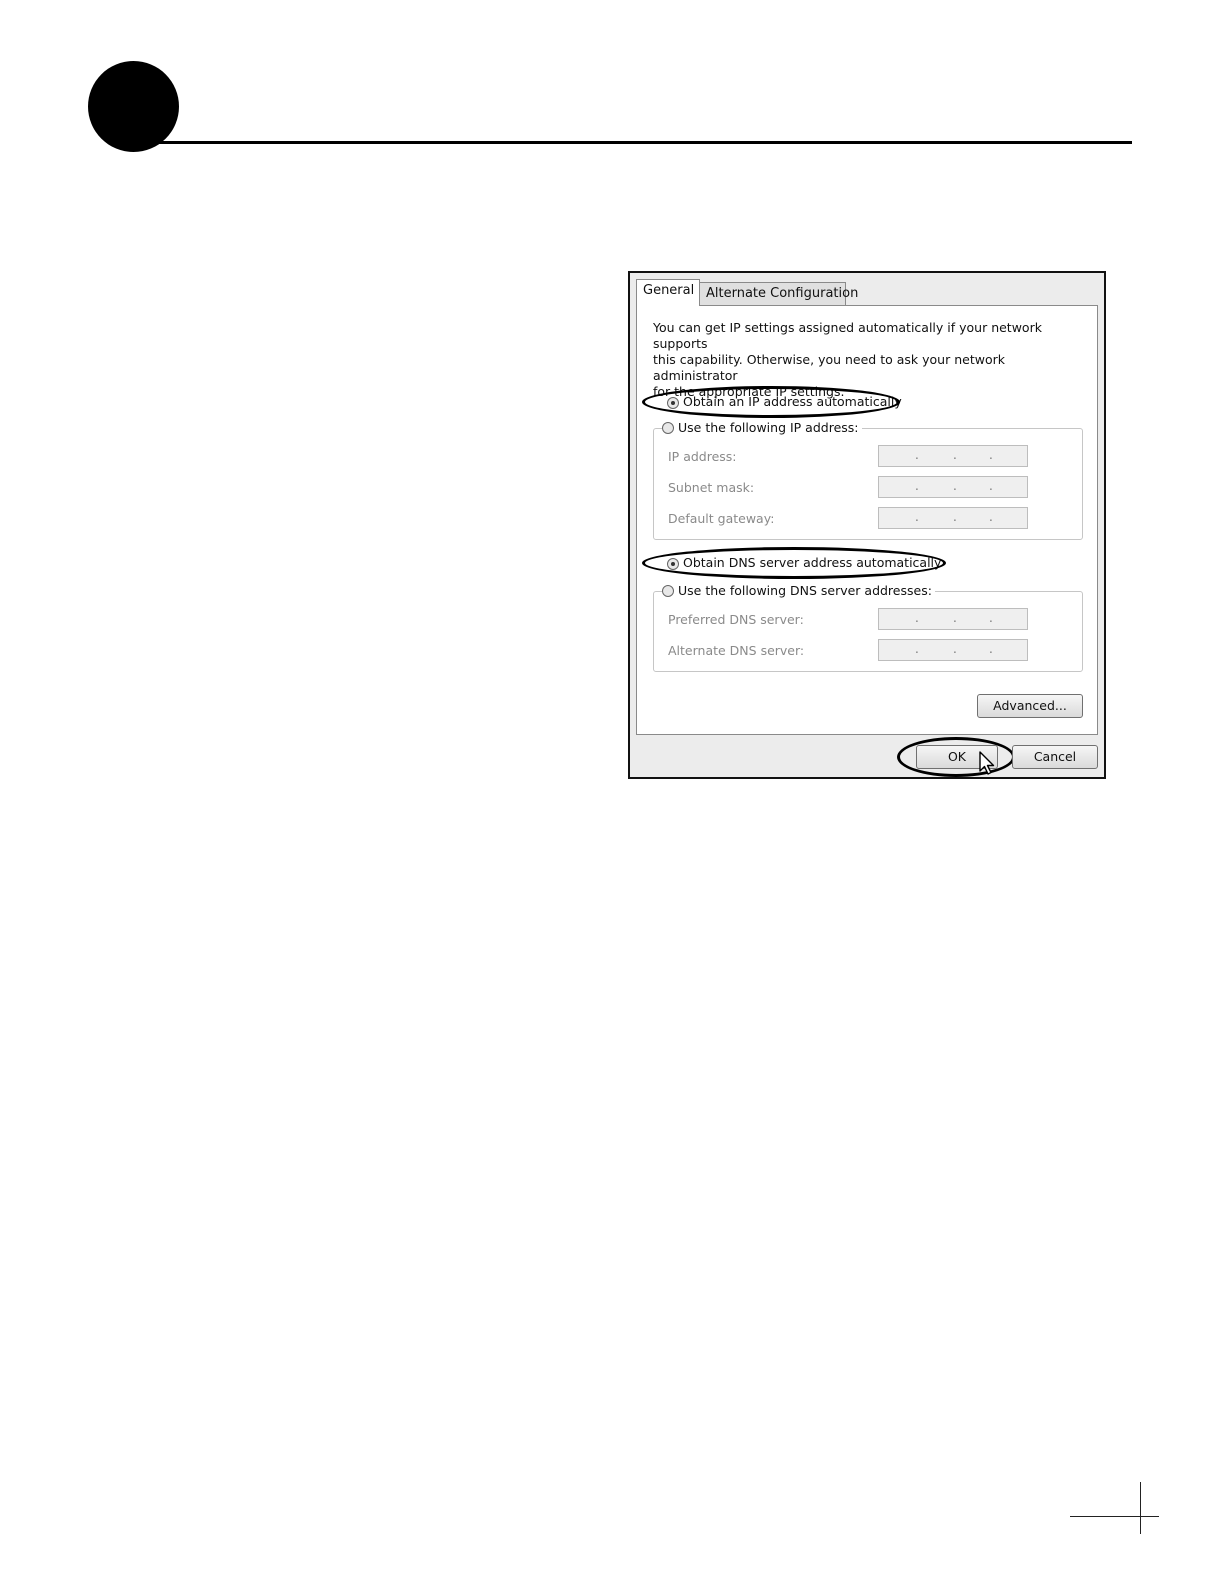 The height and width of the screenshot is (1584, 1224). I want to click on tab-general: General, so click(668, 292).